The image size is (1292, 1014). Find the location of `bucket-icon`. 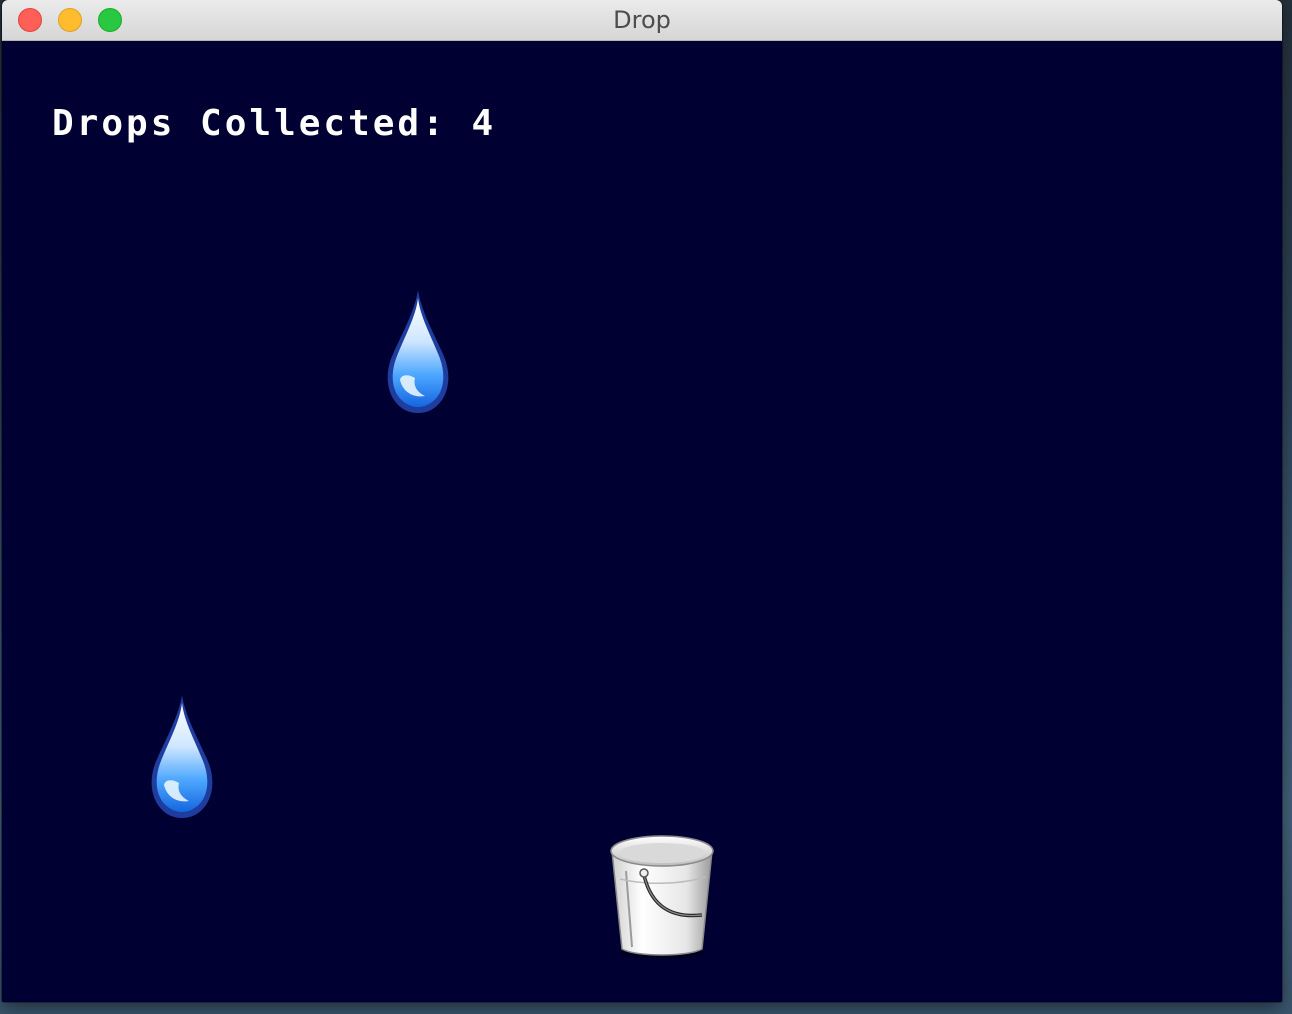

bucket-icon is located at coordinates (662, 897).